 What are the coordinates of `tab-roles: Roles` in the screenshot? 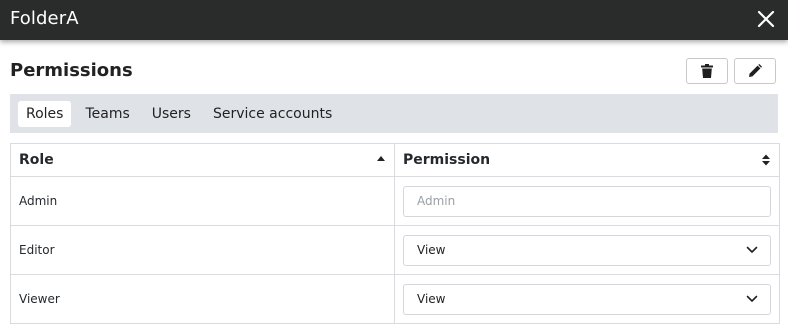 It's located at (45, 113).